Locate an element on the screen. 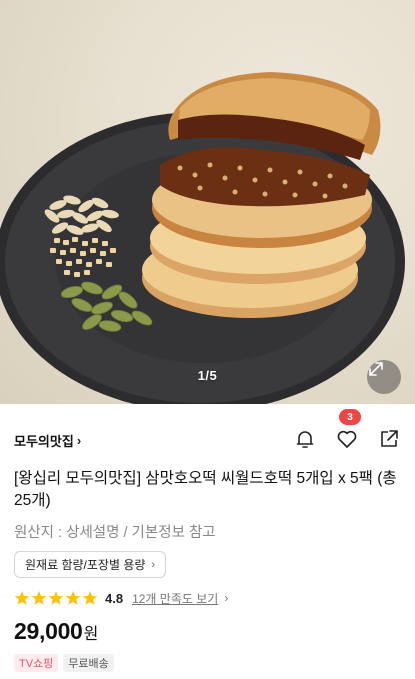 Image resolution: width=415 pixels, height=679 pixels. star-rating is located at coordinates (56, 598).